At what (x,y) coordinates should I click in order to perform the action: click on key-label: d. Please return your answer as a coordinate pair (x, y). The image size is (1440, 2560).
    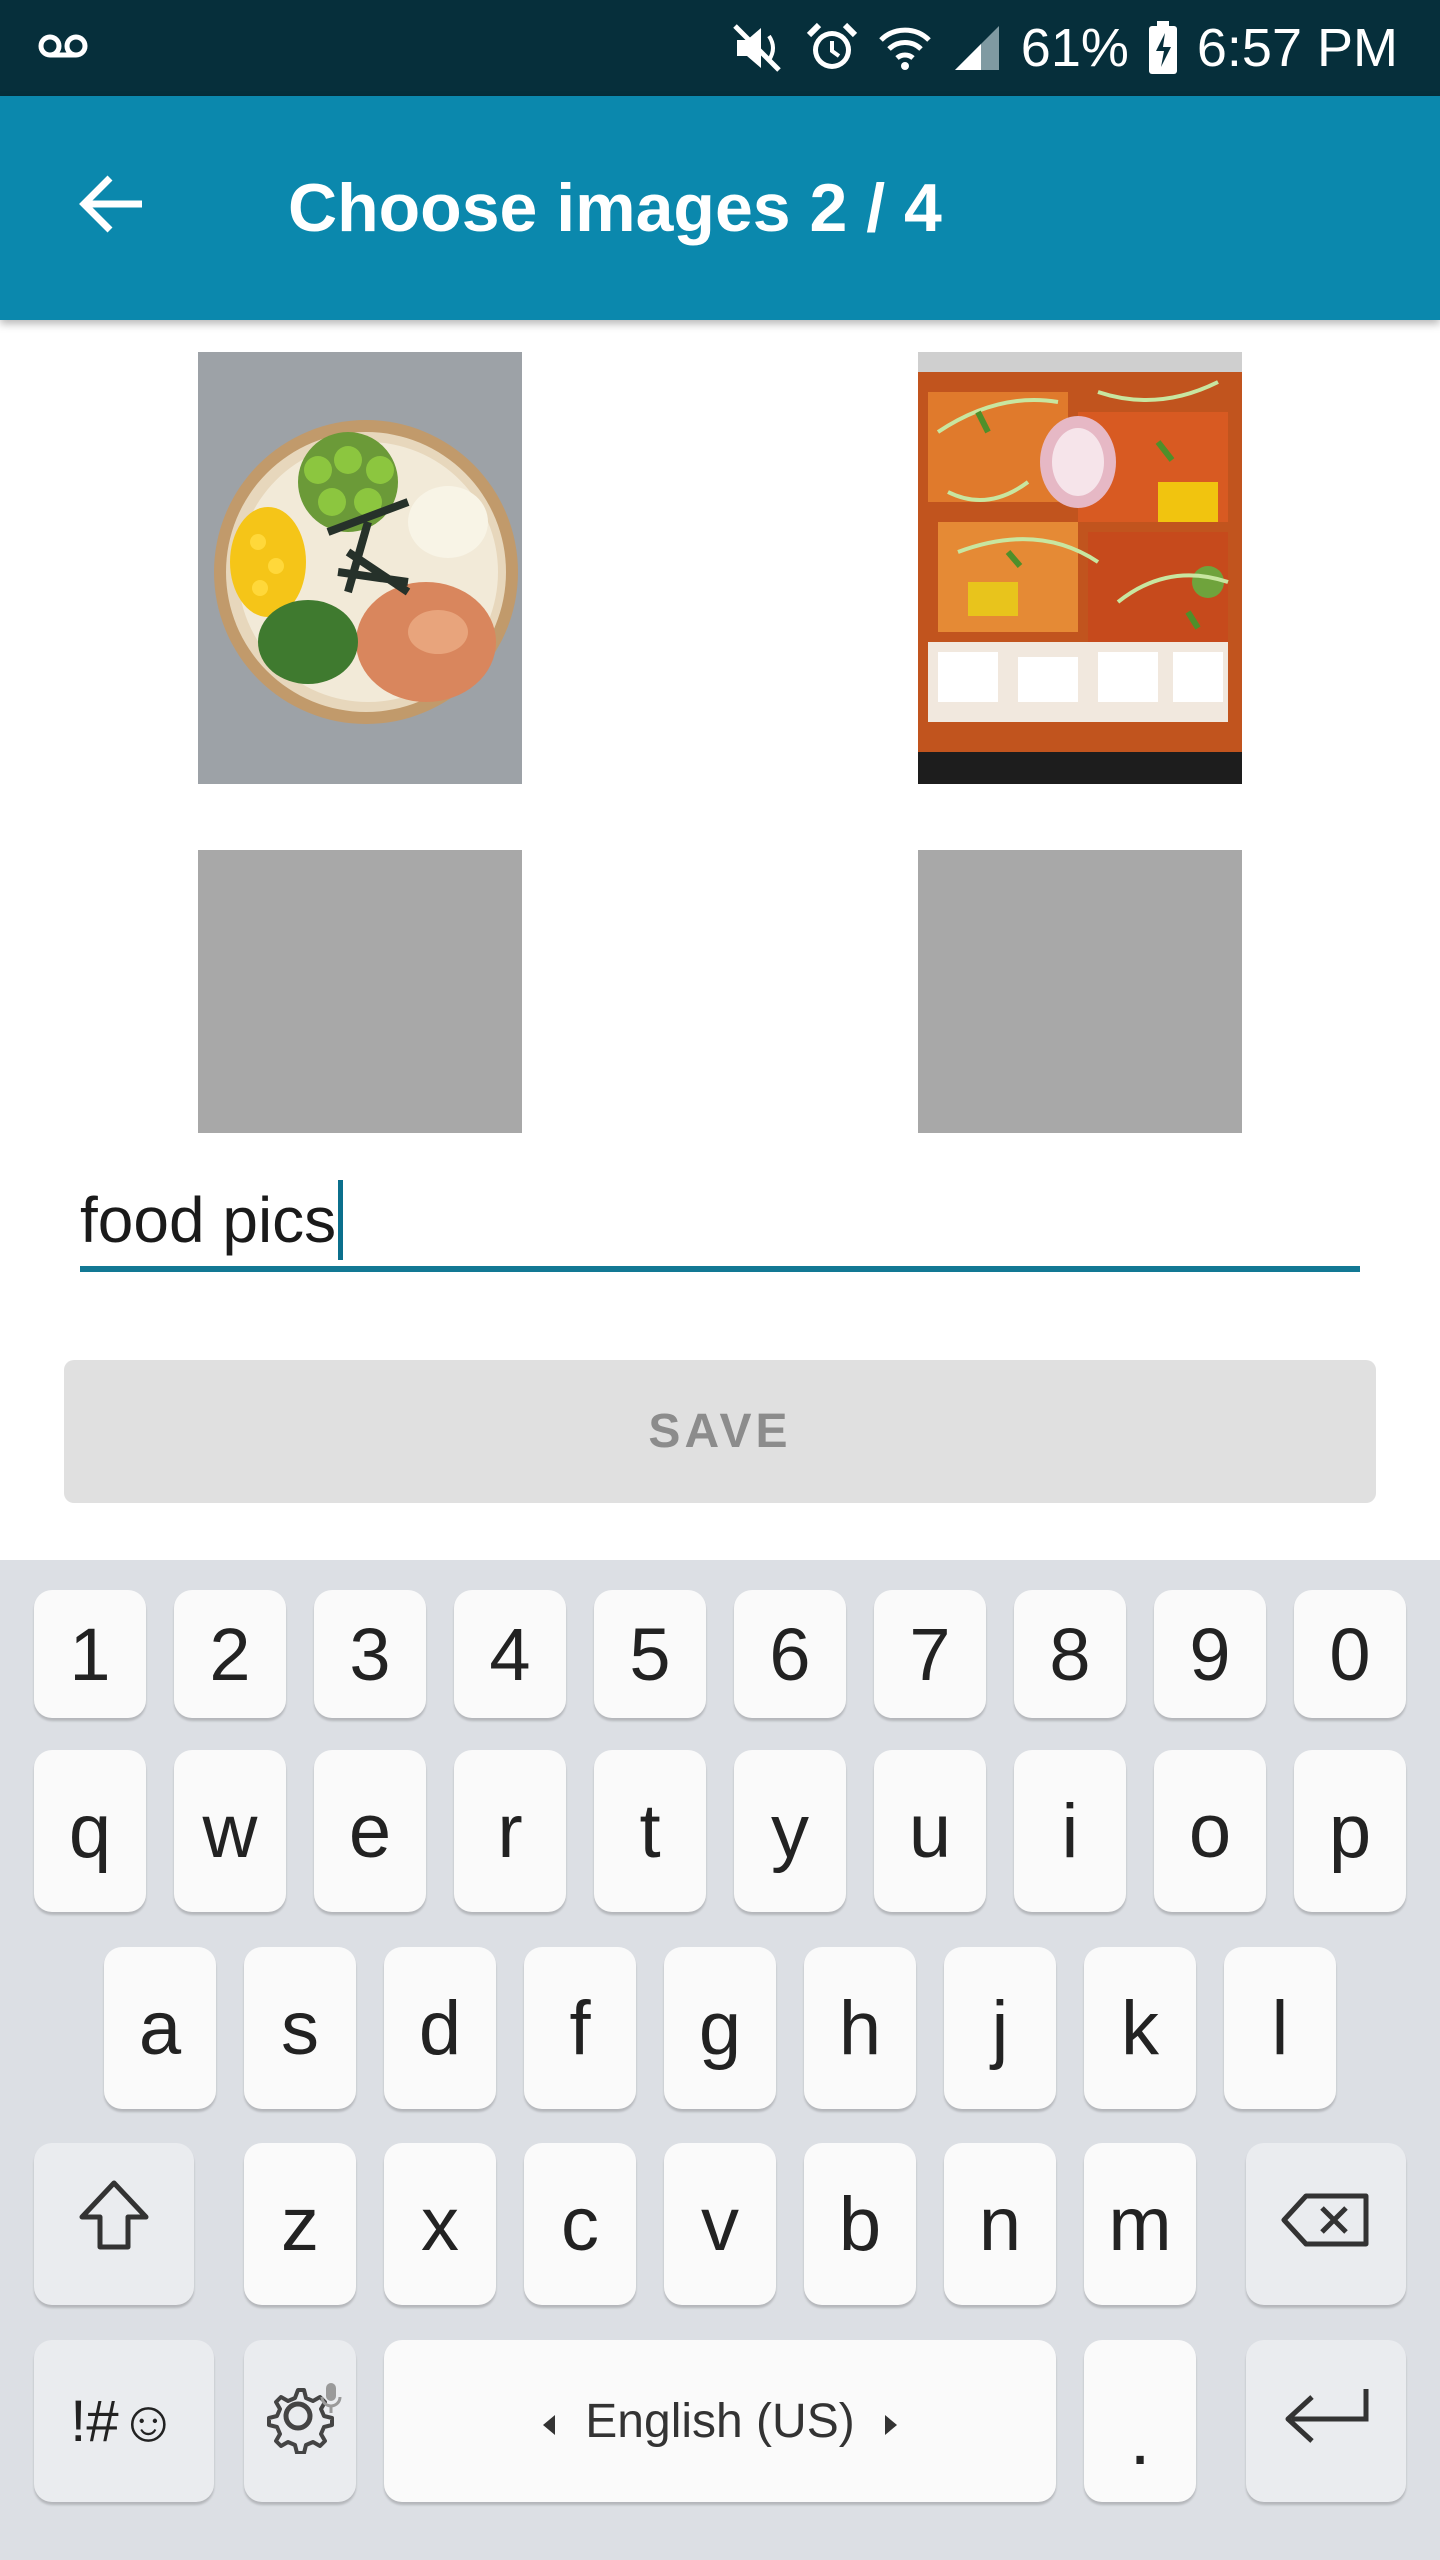
    Looking at the image, I should click on (440, 2028).